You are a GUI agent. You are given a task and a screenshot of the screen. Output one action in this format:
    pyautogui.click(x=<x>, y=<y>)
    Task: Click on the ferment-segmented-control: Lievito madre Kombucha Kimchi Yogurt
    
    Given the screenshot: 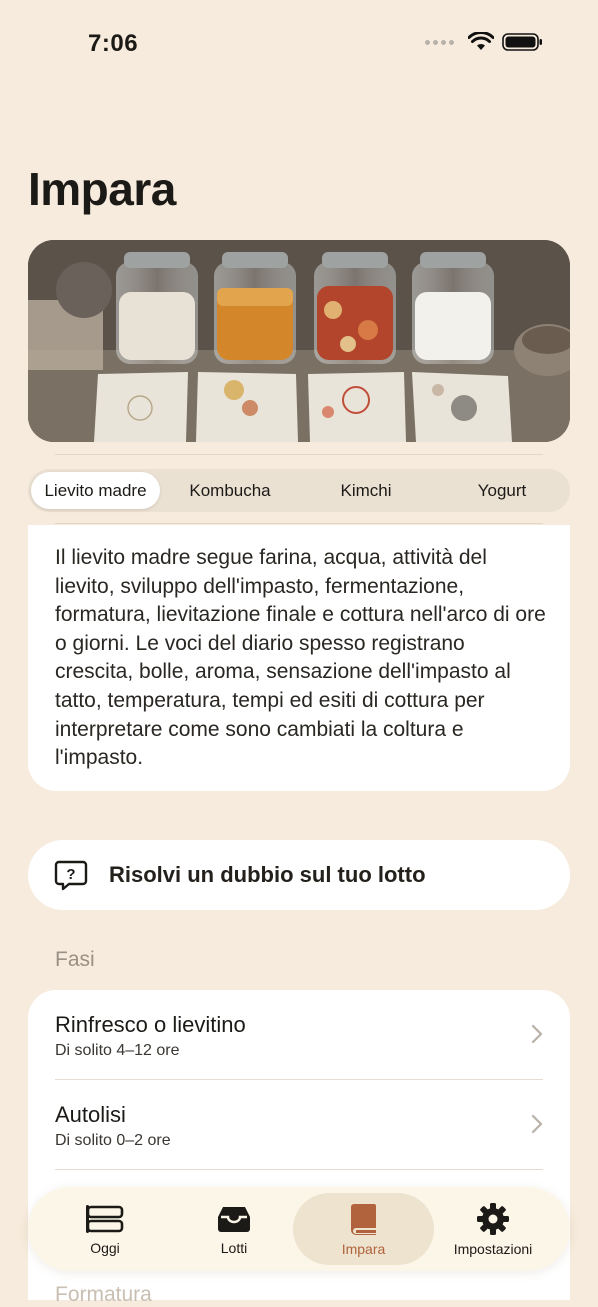 What is the action you would take?
    pyautogui.click(x=299, y=490)
    